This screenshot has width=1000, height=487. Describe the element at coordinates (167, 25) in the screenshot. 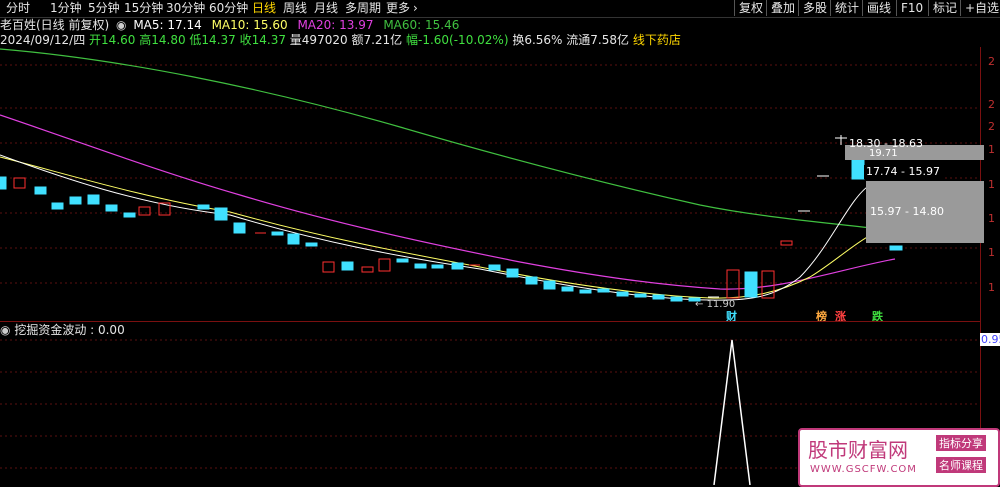

I see `ma5-value: MA5: 17.14` at that location.